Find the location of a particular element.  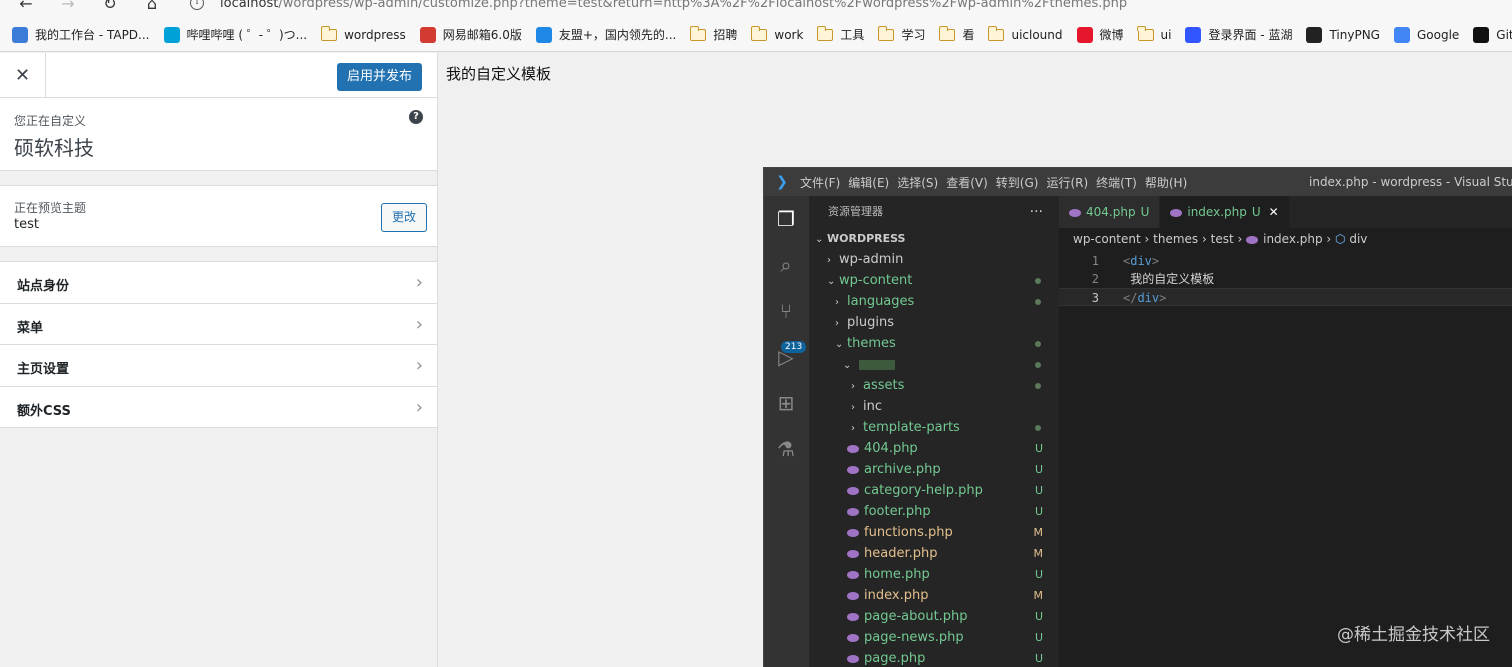

tree-item: category-help.php U is located at coordinates (934, 490).